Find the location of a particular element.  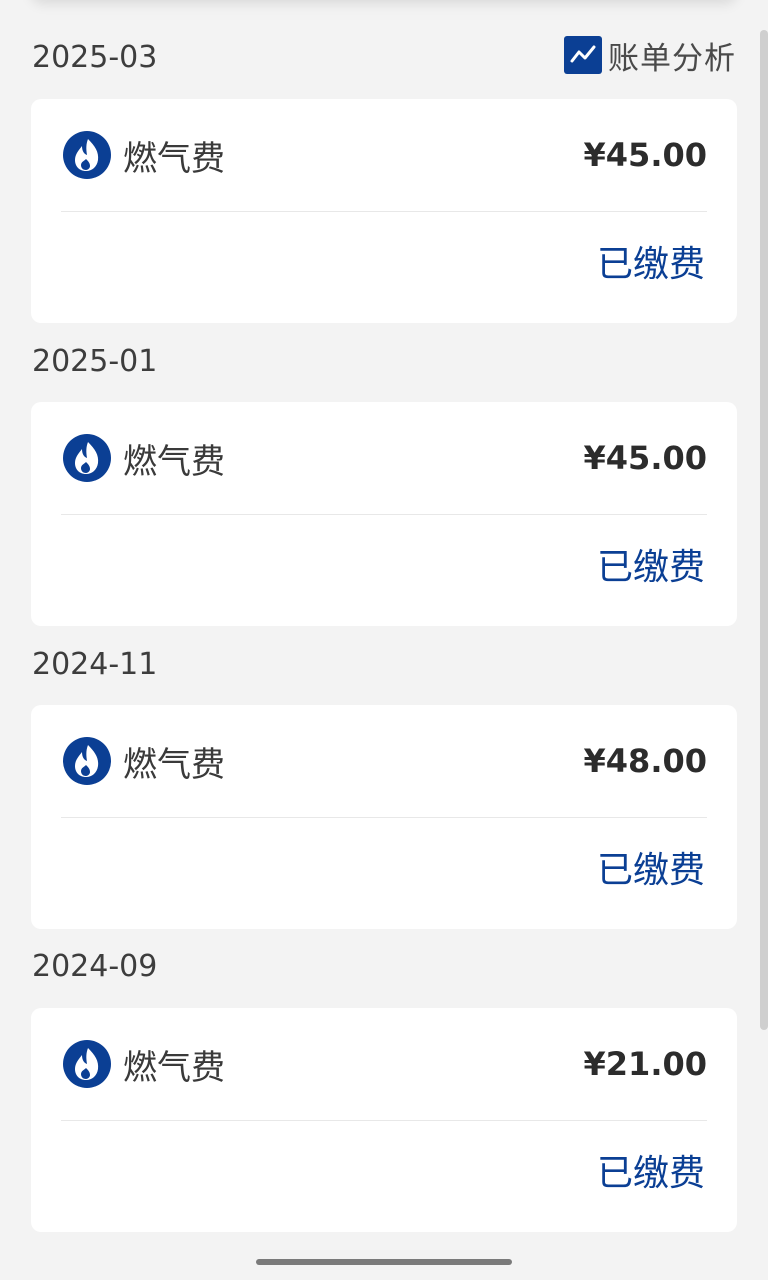

bill-analysis-link: 账单分析 is located at coordinates (650, 55).